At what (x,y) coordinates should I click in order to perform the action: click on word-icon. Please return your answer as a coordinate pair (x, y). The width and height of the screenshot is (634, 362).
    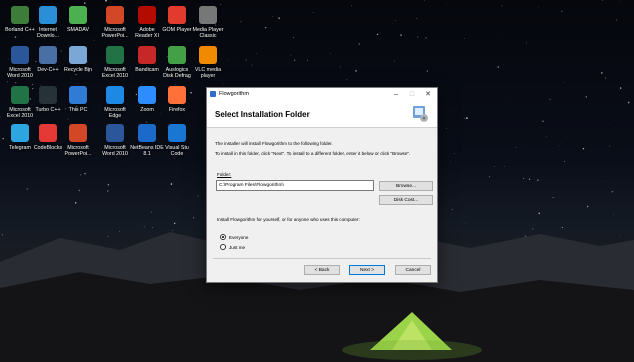
    Looking at the image, I should click on (115, 133).